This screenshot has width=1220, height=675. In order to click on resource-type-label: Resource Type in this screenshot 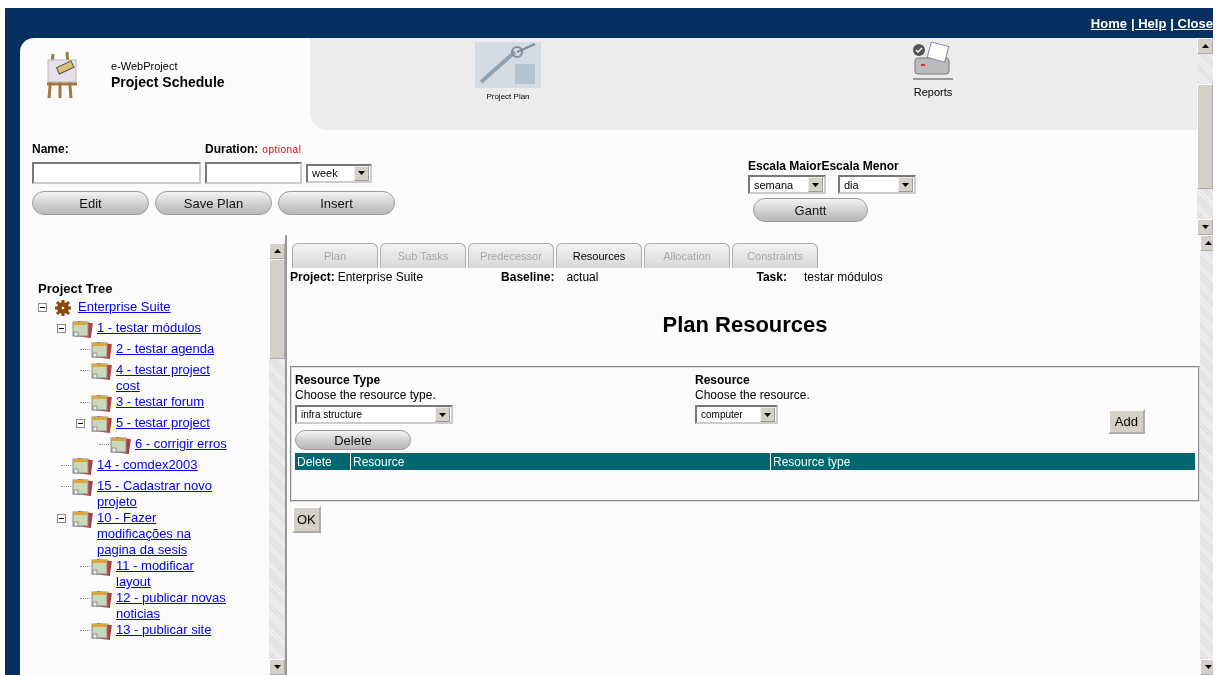, I will do `click(338, 380)`.